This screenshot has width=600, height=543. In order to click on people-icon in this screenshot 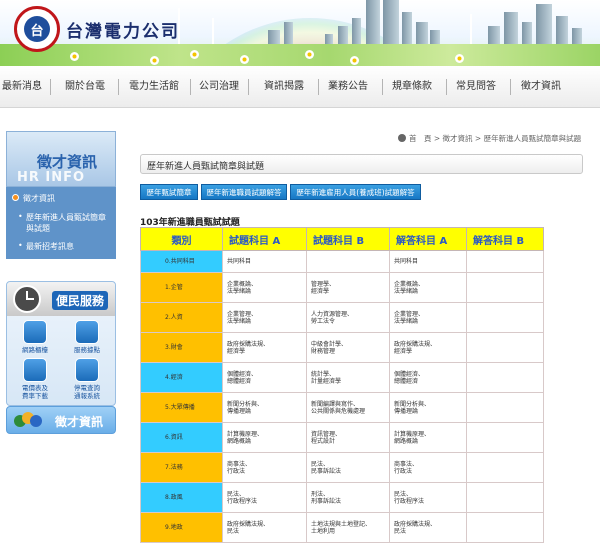, I will do `click(29, 421)`.